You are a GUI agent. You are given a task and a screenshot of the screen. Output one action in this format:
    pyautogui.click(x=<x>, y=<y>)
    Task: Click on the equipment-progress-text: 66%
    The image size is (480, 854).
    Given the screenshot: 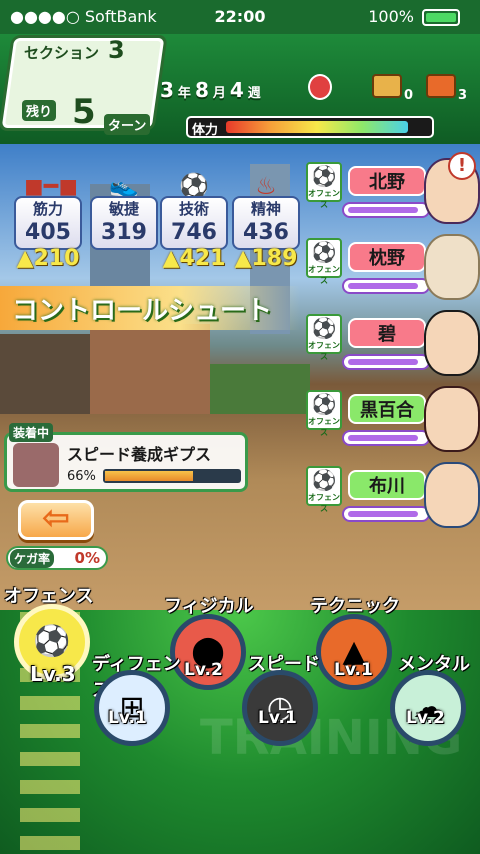 What is the action you would take?
    pyautogui.click(x=81, y=476)
    